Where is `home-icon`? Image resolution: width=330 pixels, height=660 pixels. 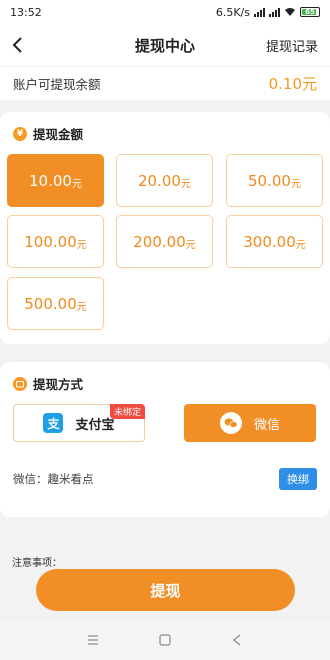 home-icon is located at coordinates (165, 640).